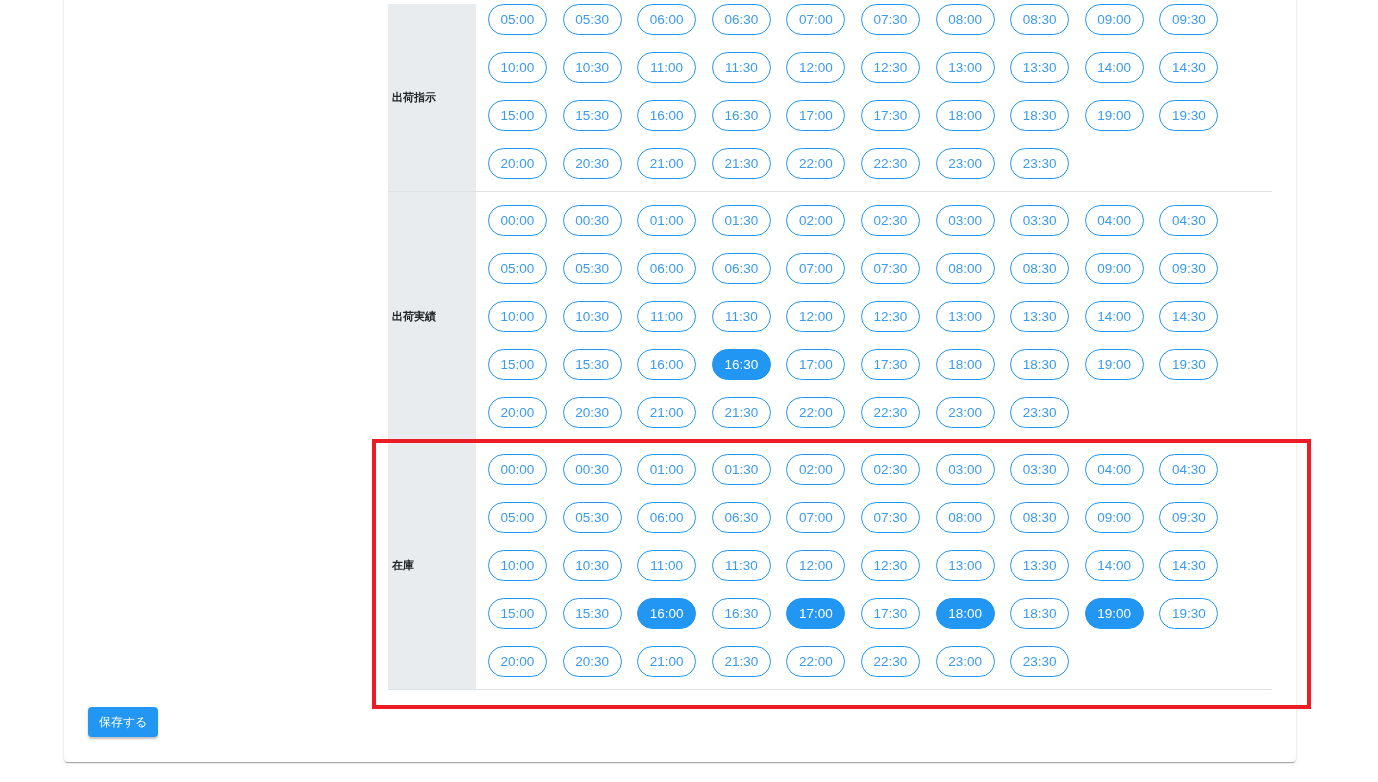  What do you see at coordinates (816, 517) in the screenshot?
I see `time-slot-toggle: 07:00` at bounding box center [816, 517].